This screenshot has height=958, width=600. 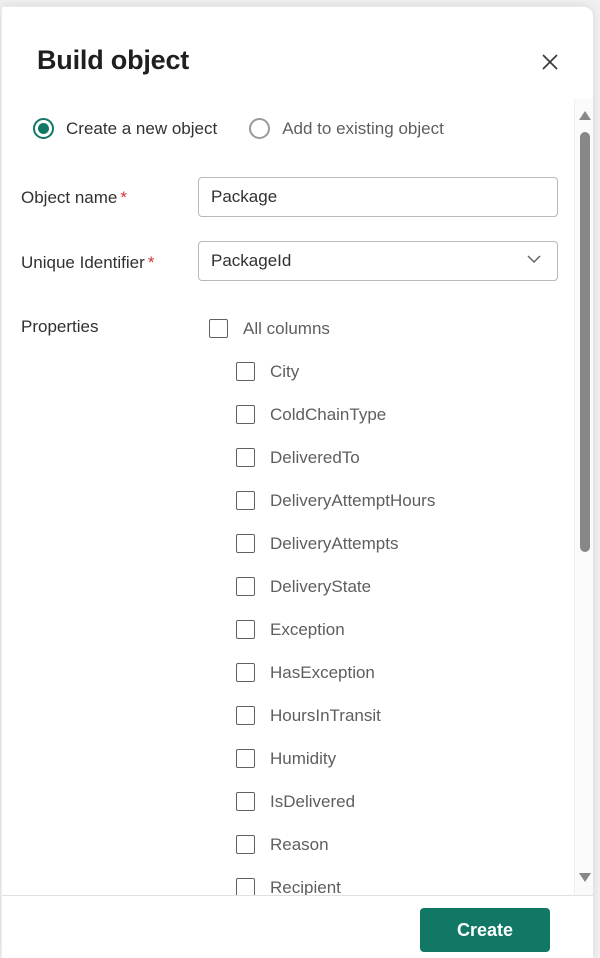 I want to click on list-item-label: DeliveredTo, so click(x=315, y=457).